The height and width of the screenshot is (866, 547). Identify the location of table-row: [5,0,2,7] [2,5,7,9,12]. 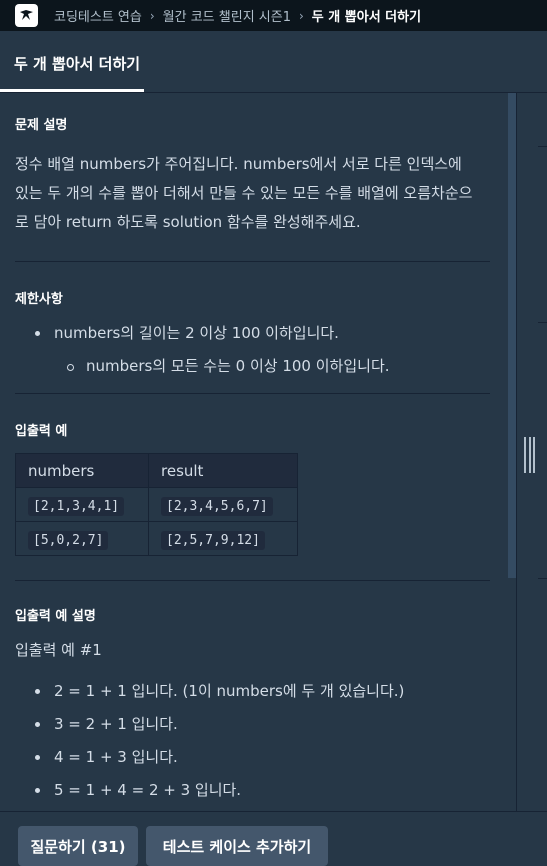
(156, 538).